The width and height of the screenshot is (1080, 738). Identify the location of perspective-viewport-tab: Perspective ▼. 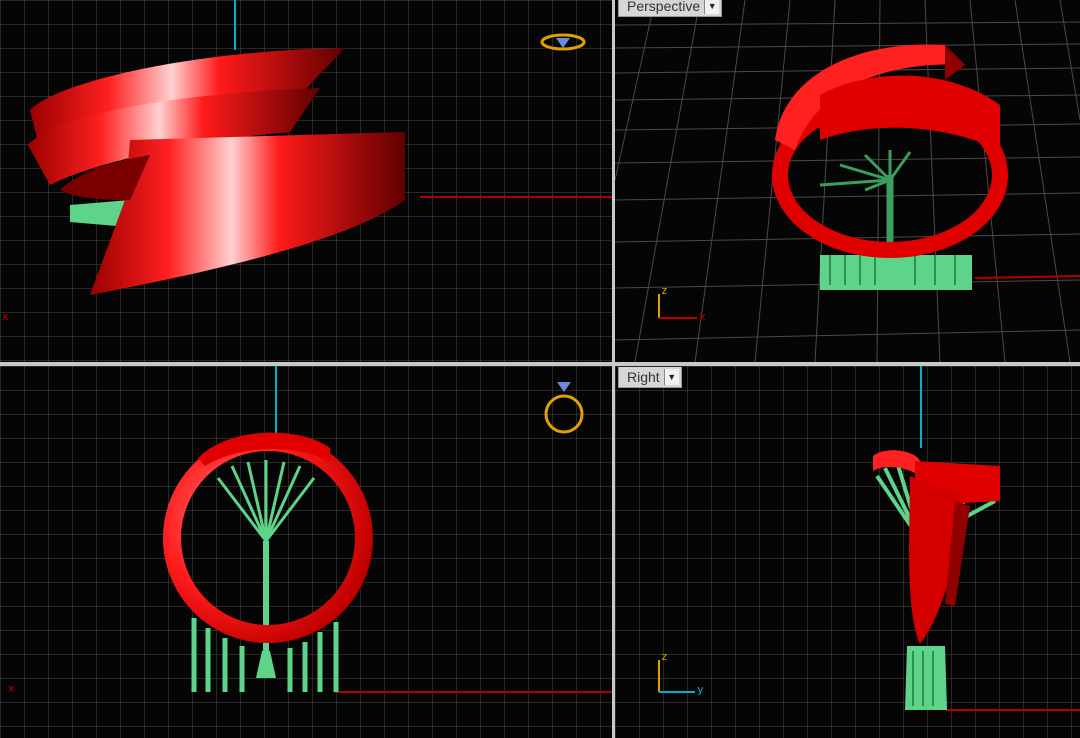
(670, 8).